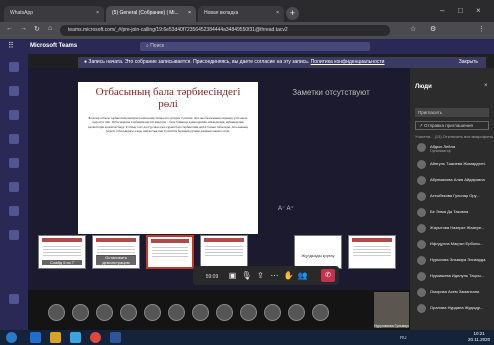 This screenshot has width=494, height=345. Describe the element at coordinates (454, 181) in the screenshot. I see `participant-row: Абулмахова Алия Айдаровна` at that location.